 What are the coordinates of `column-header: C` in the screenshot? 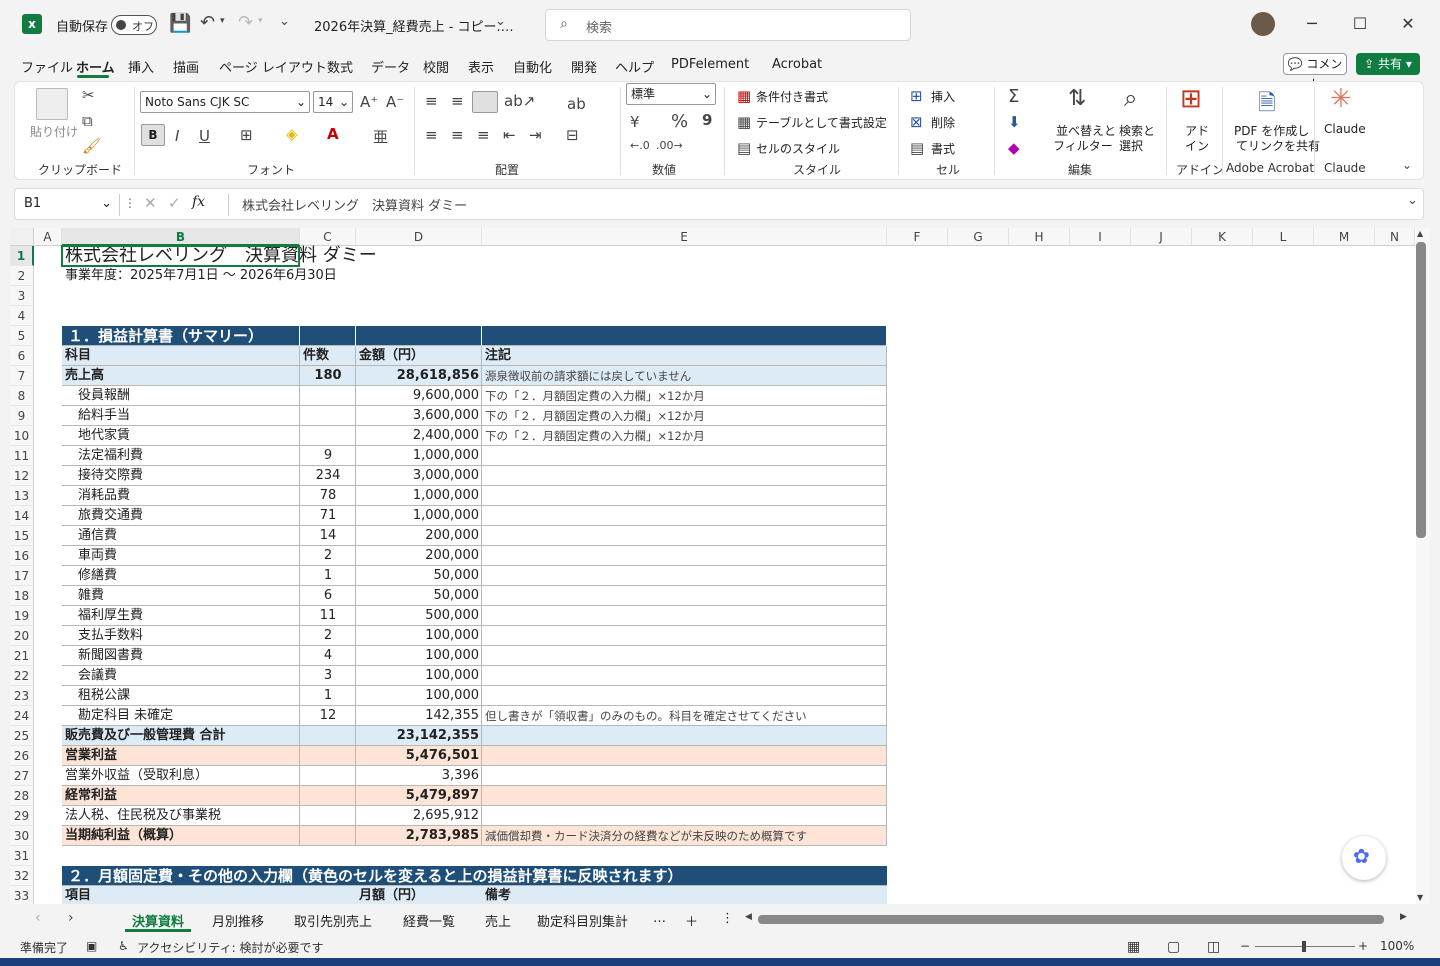 It's located at (328, 237).